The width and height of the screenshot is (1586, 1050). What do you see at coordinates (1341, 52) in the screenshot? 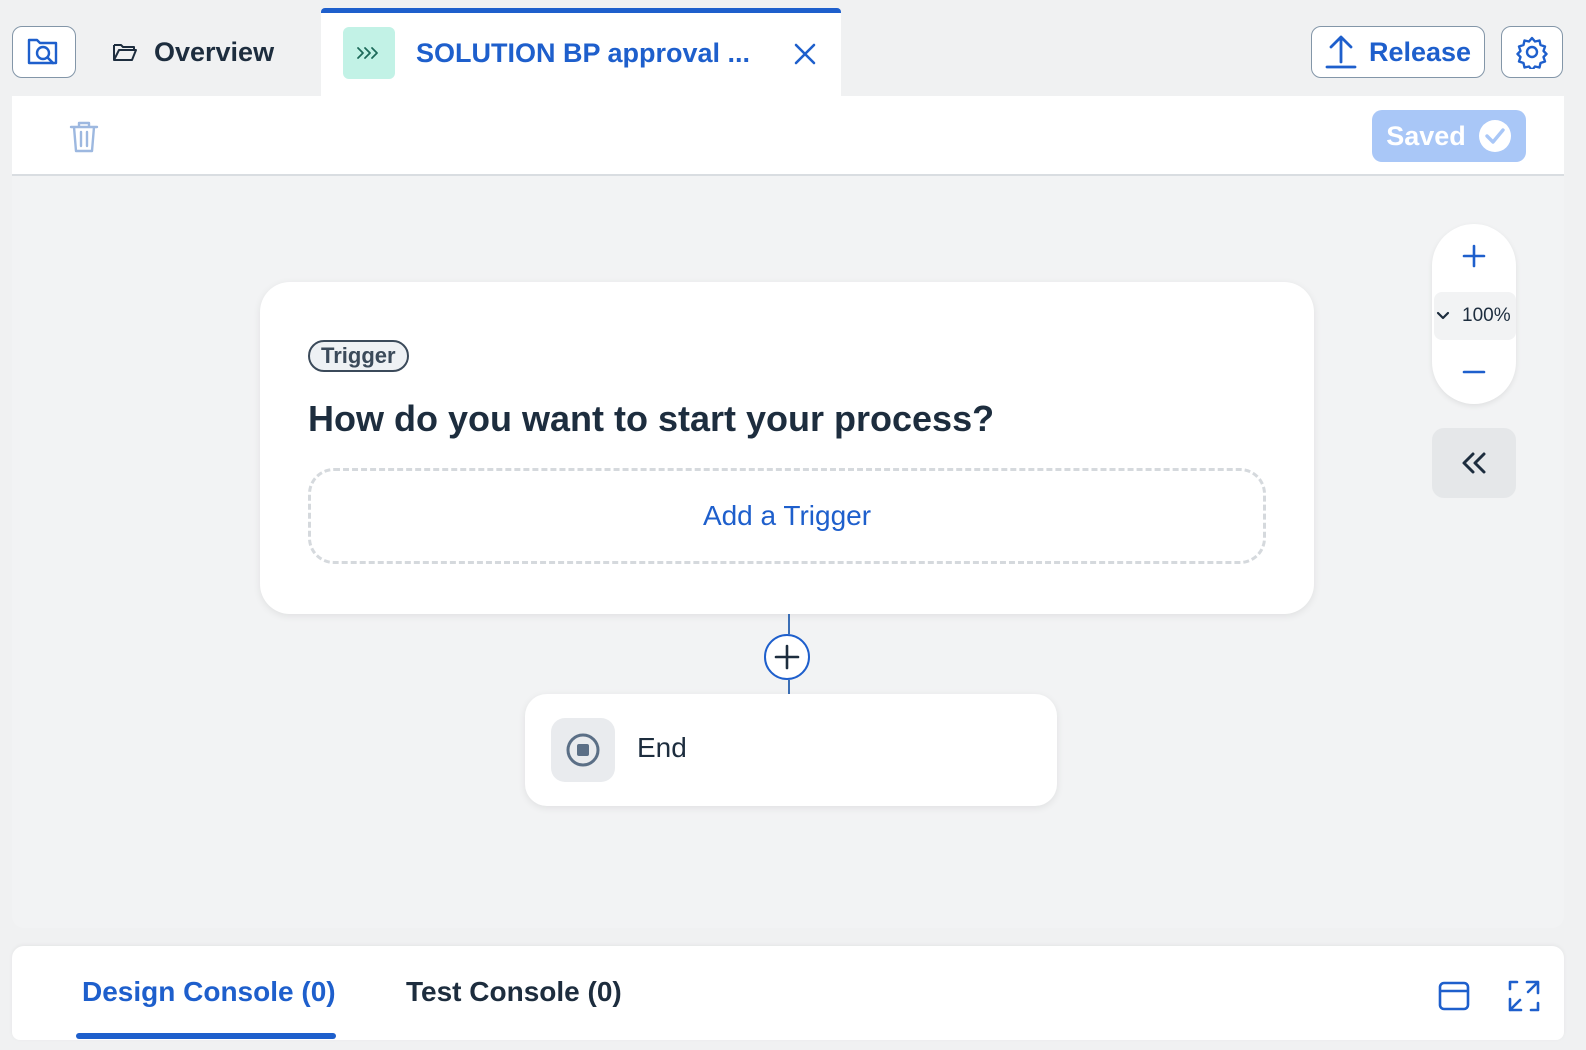
I see `upload-icon` at bounding box center [1341, 52].